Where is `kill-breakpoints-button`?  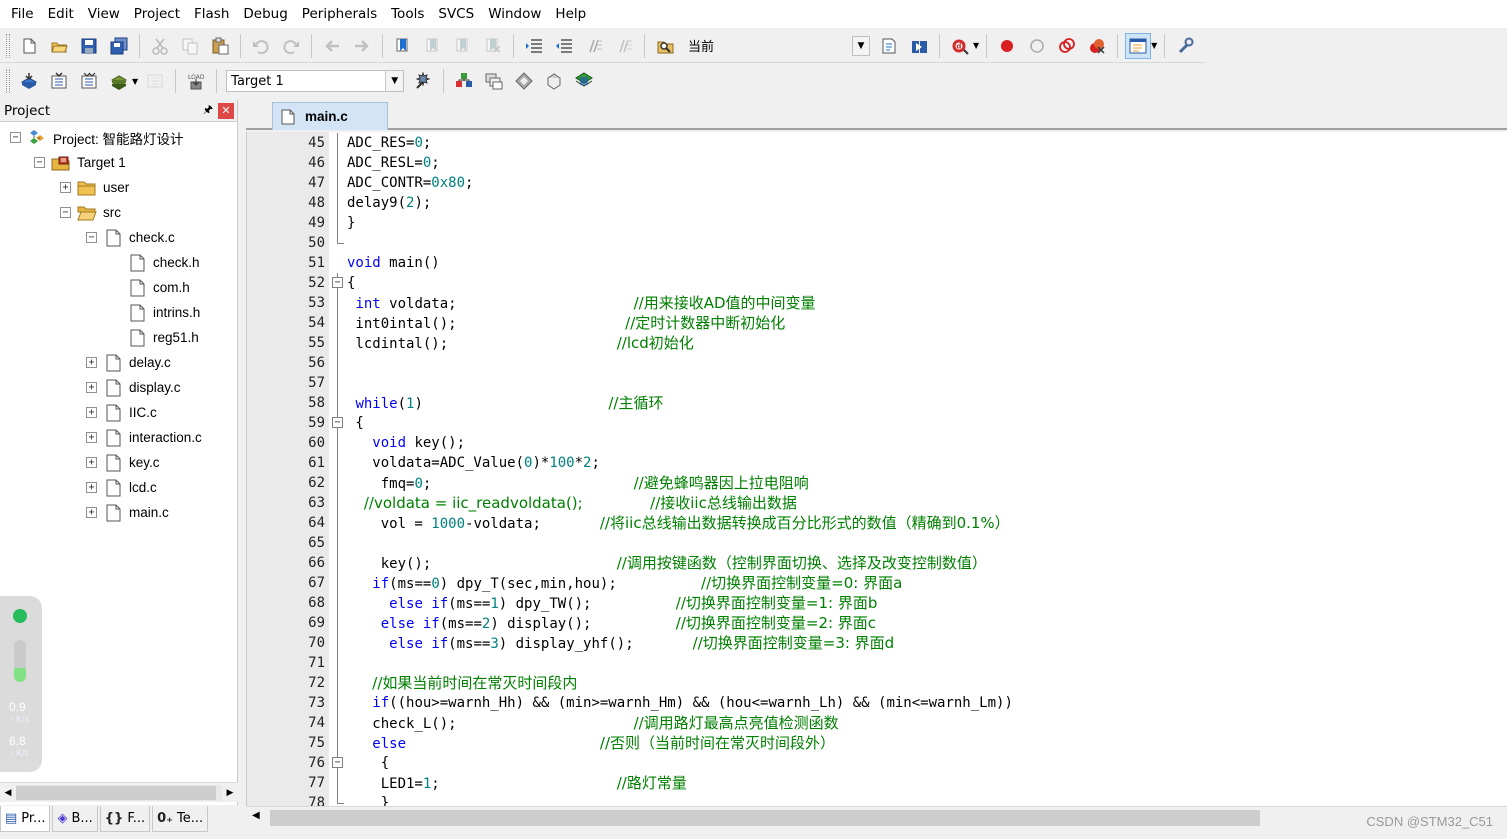
kill-breakpoints-button is located at coordinates (1097, 46).